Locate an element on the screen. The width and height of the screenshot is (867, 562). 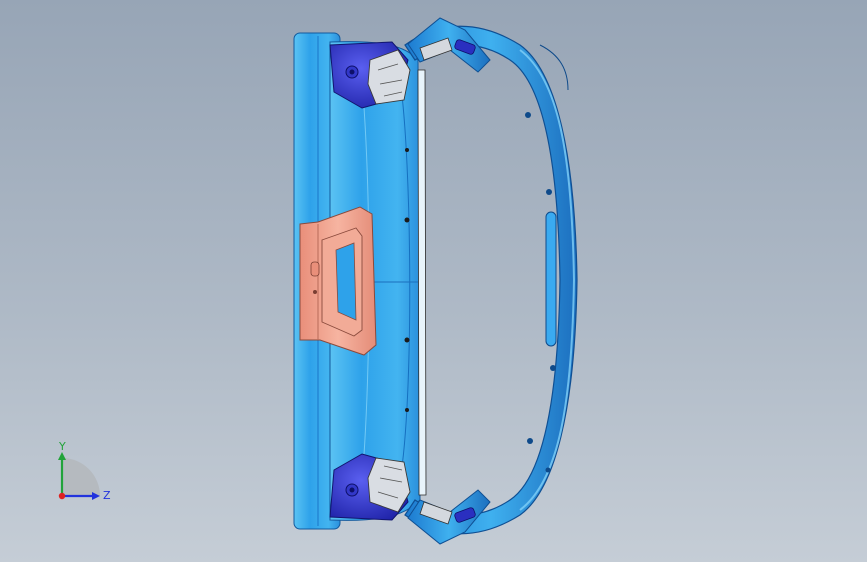
y-axis-label: Y is located at coordinates (62, 446).